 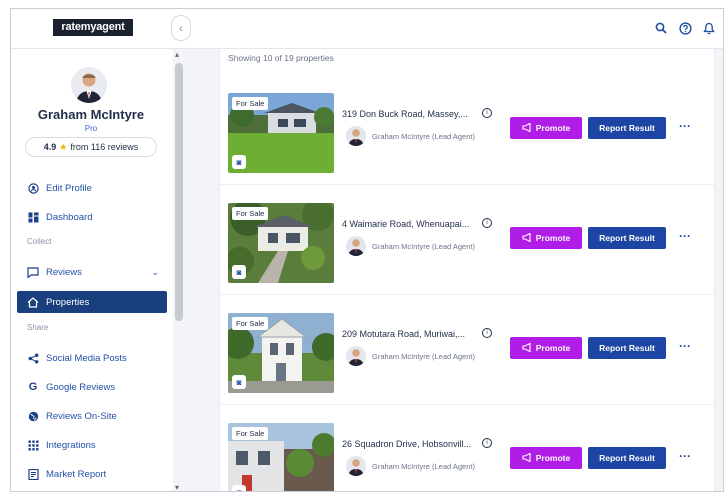 What do you see at coordinates (181, 28) in the screenshot?
I see `collapse-sidebar-button: ‹` at bounding box center [181, 28].